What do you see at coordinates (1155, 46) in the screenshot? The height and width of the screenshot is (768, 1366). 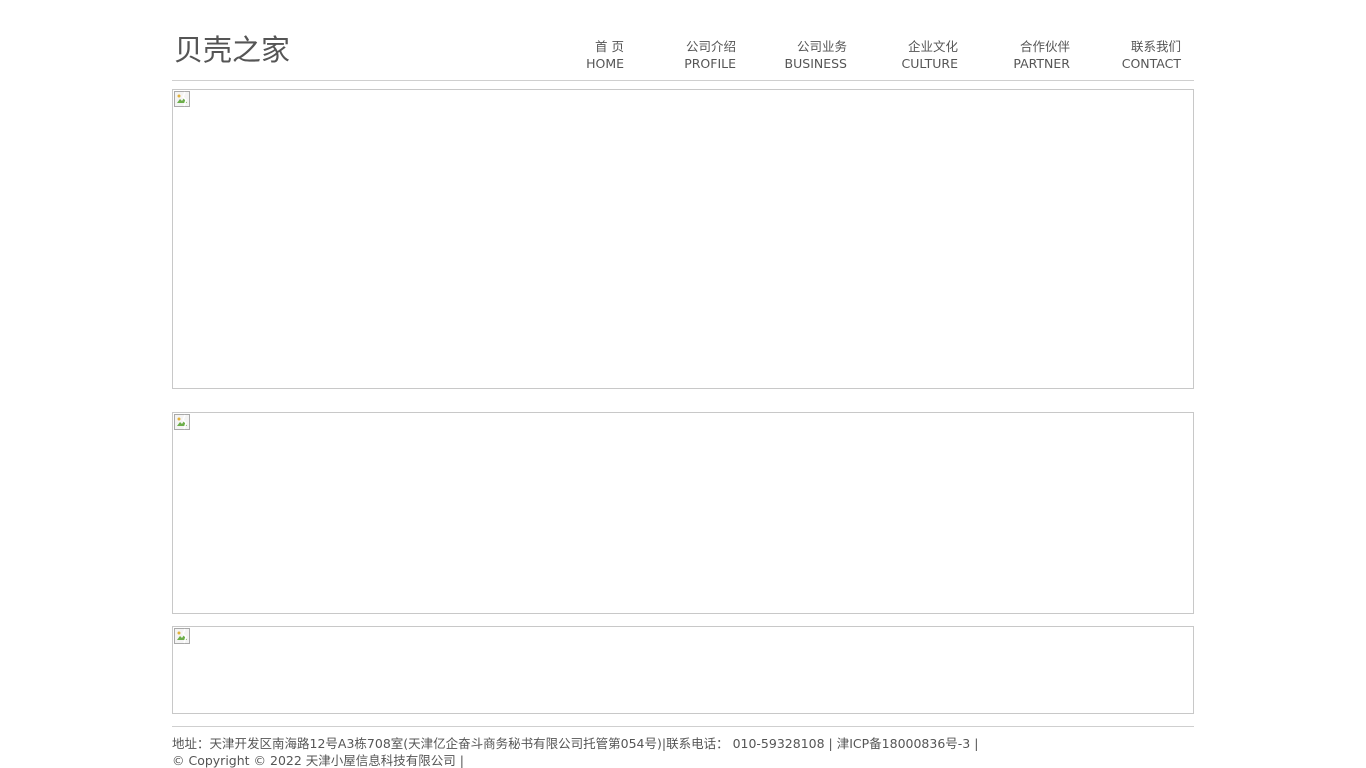 I see `nav-item-cn-label: 联系我们` at bounding box center [1155, 46].